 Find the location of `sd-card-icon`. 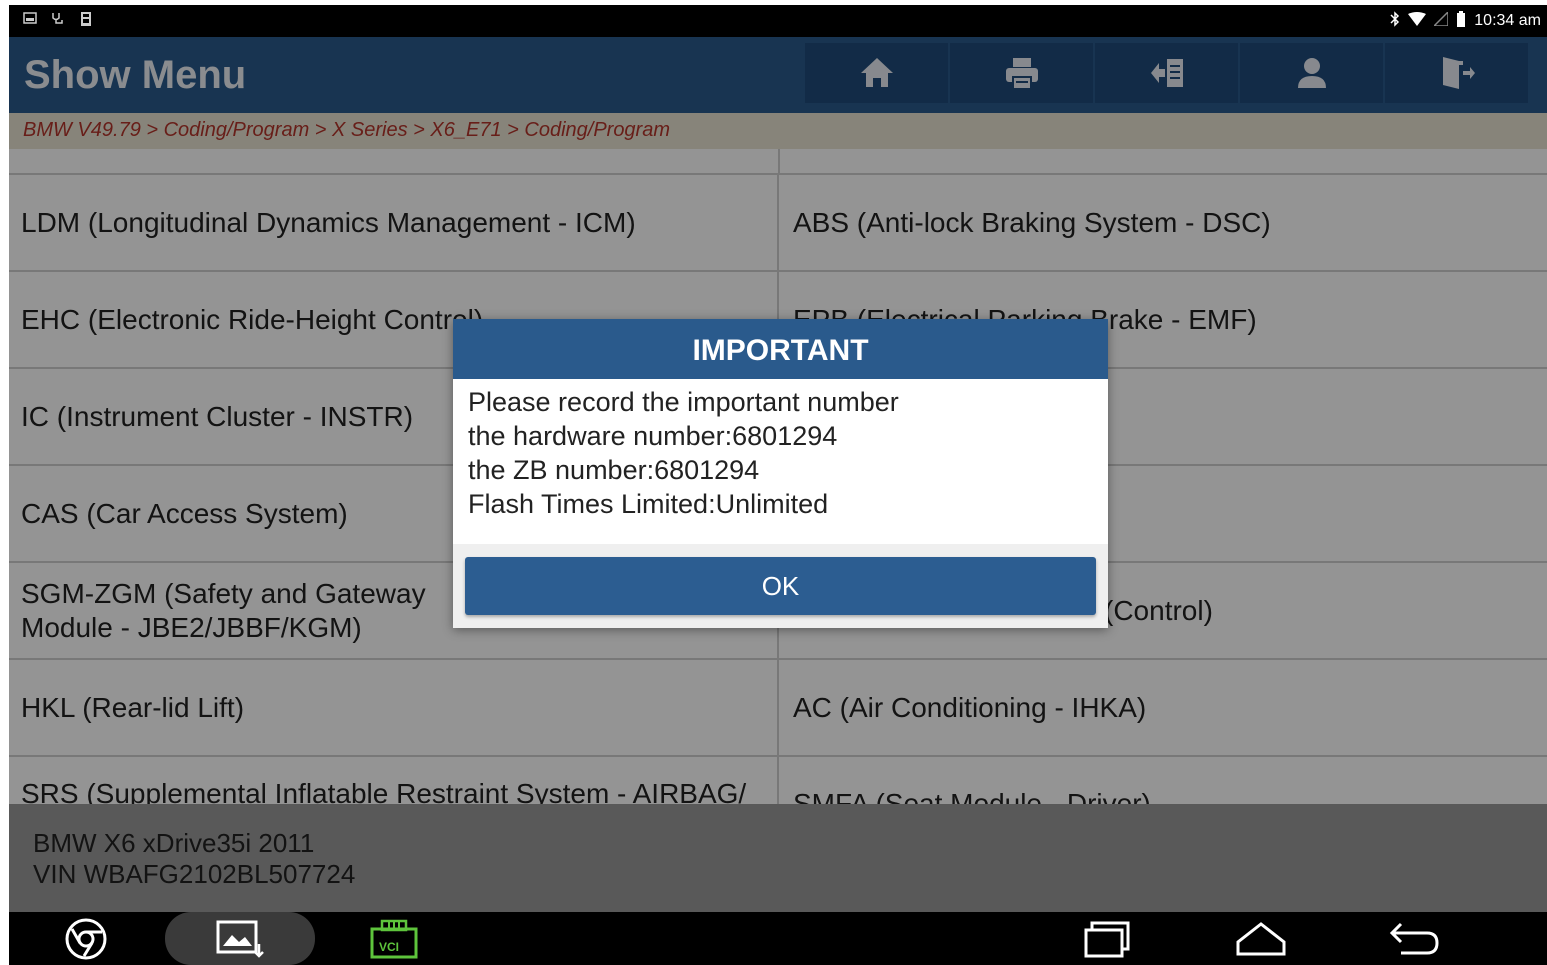

sd-card-icon is located at coordinates (86, 19).